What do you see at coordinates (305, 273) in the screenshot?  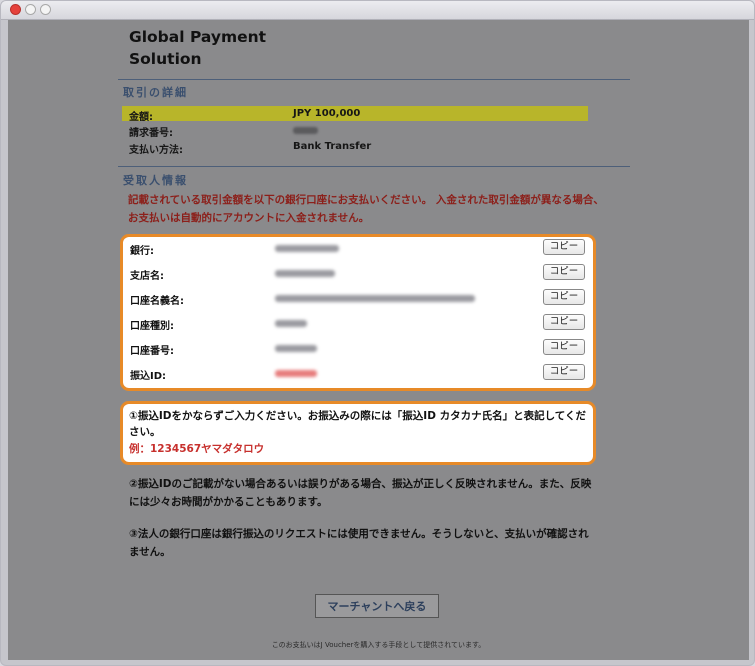 I see `branch-value-redacted` at bounding box center [305, 273].